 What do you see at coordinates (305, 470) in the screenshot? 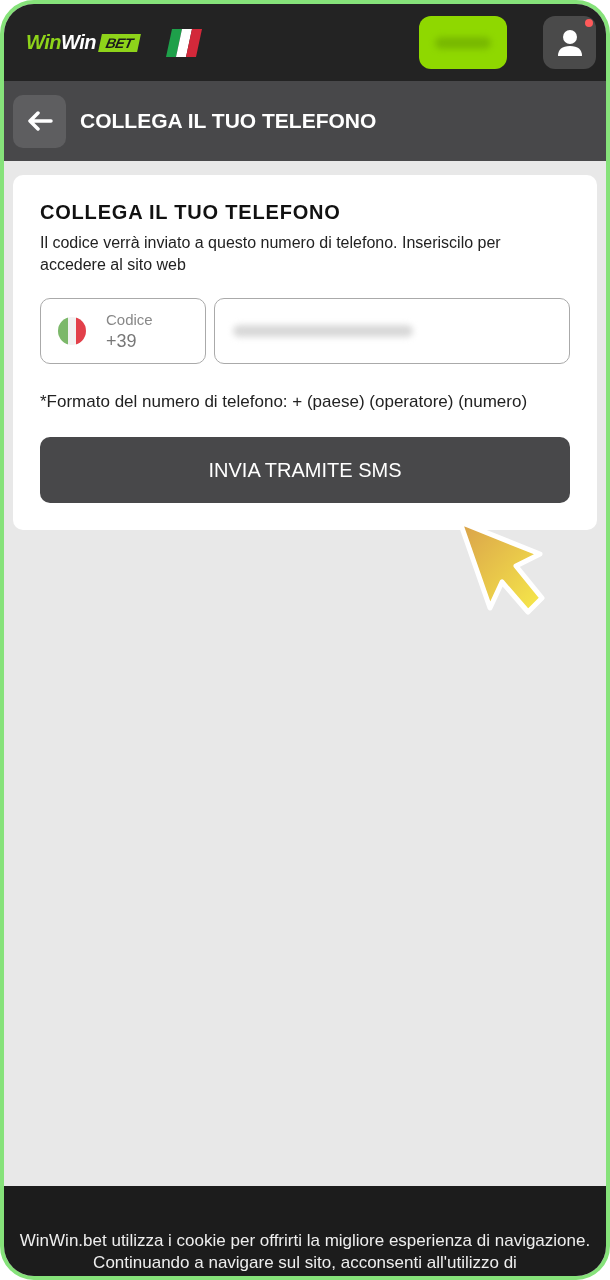
I see `send-sms-button: INVIA TRAMITE SMS` at bounding box center [305, 470].